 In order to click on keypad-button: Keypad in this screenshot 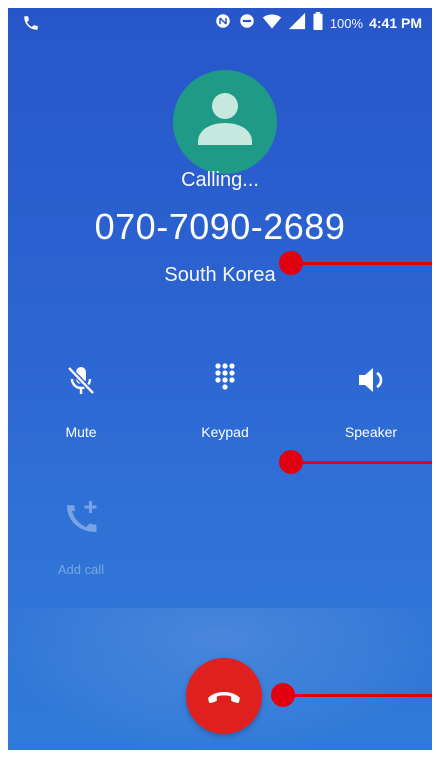, I will do `click(225, 400)`.